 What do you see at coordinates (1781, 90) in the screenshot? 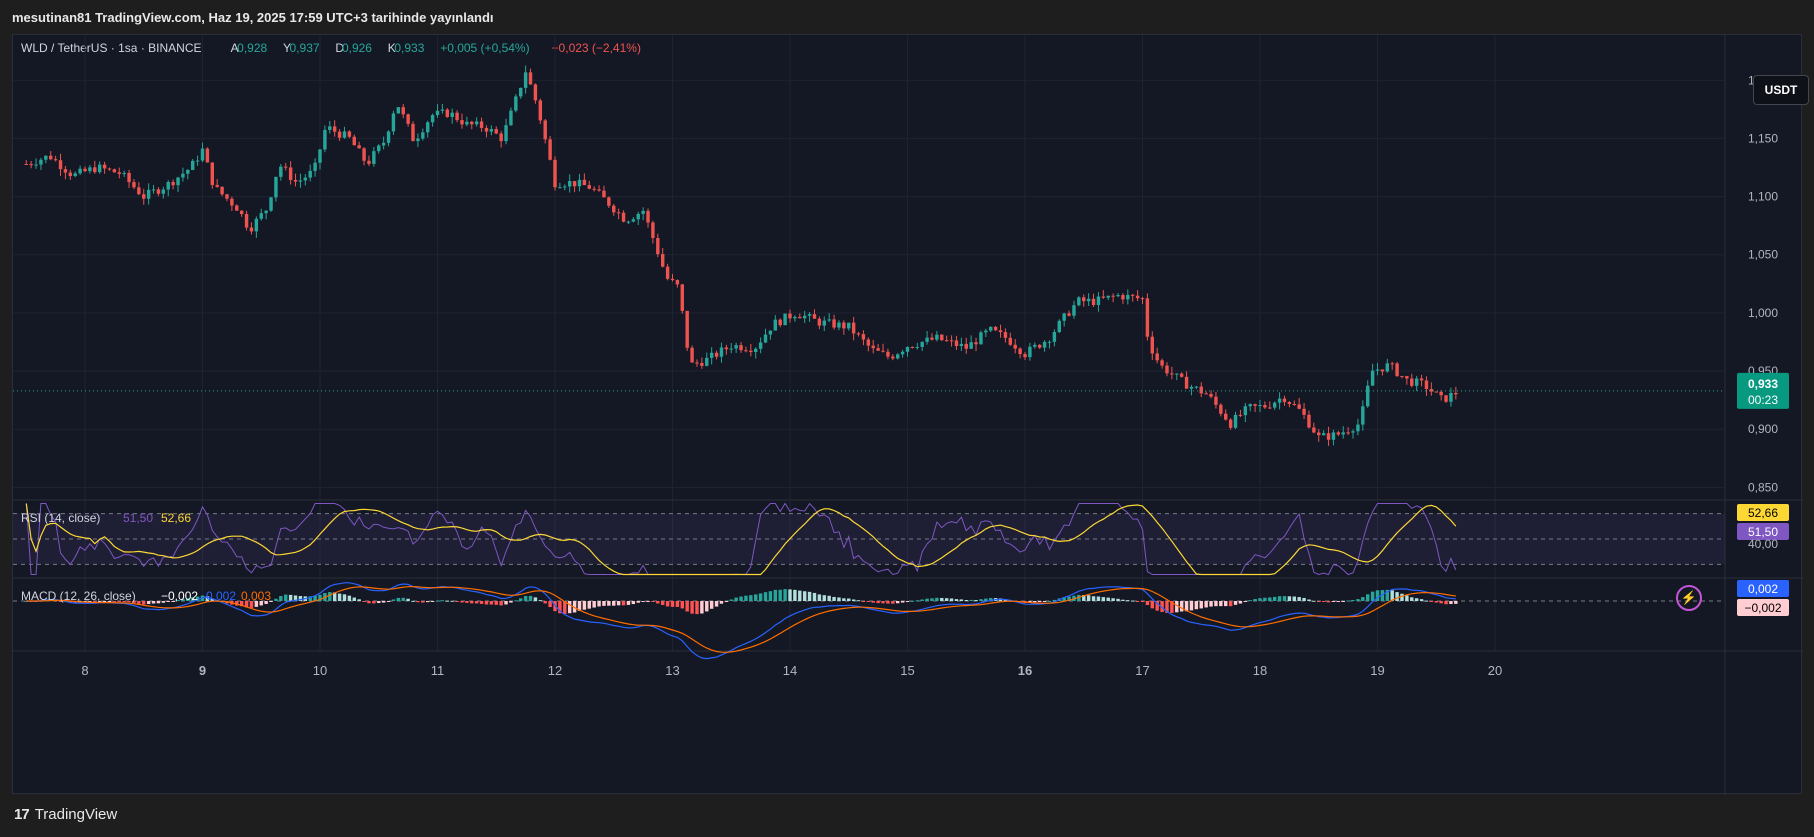
I see `currency-button: USDT` at bounding box center [1781, 90].